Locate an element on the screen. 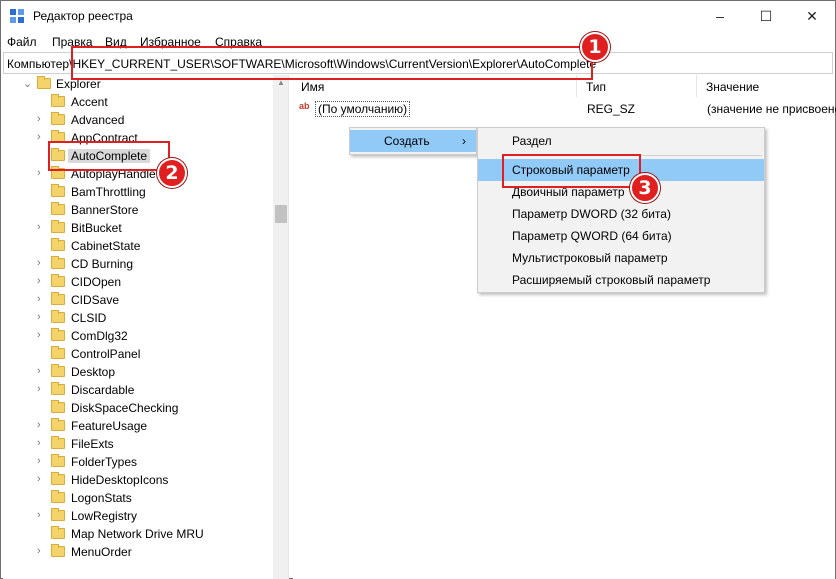 Image resolution: width=836 pixels, height=579 pixels. annotation-badge-1: 1 is located at coordinates (595, 47).